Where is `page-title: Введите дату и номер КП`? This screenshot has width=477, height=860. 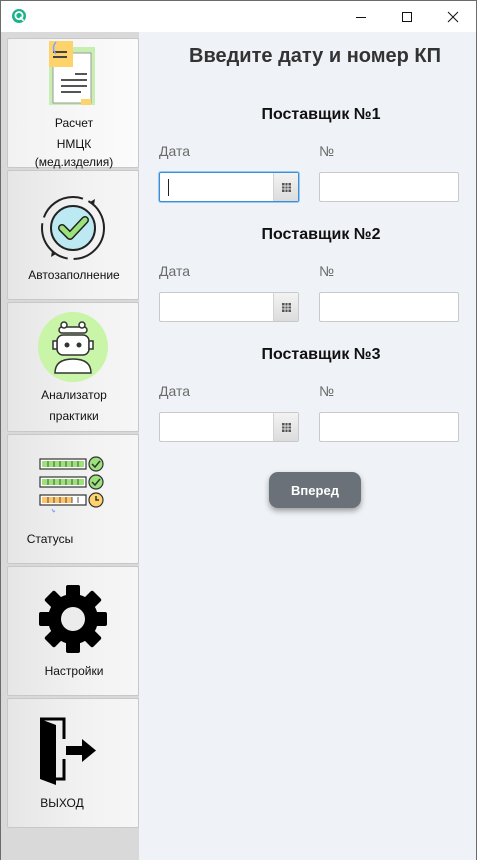
page-title: Введите дату и номер КП is located at coordinates (315, 56).